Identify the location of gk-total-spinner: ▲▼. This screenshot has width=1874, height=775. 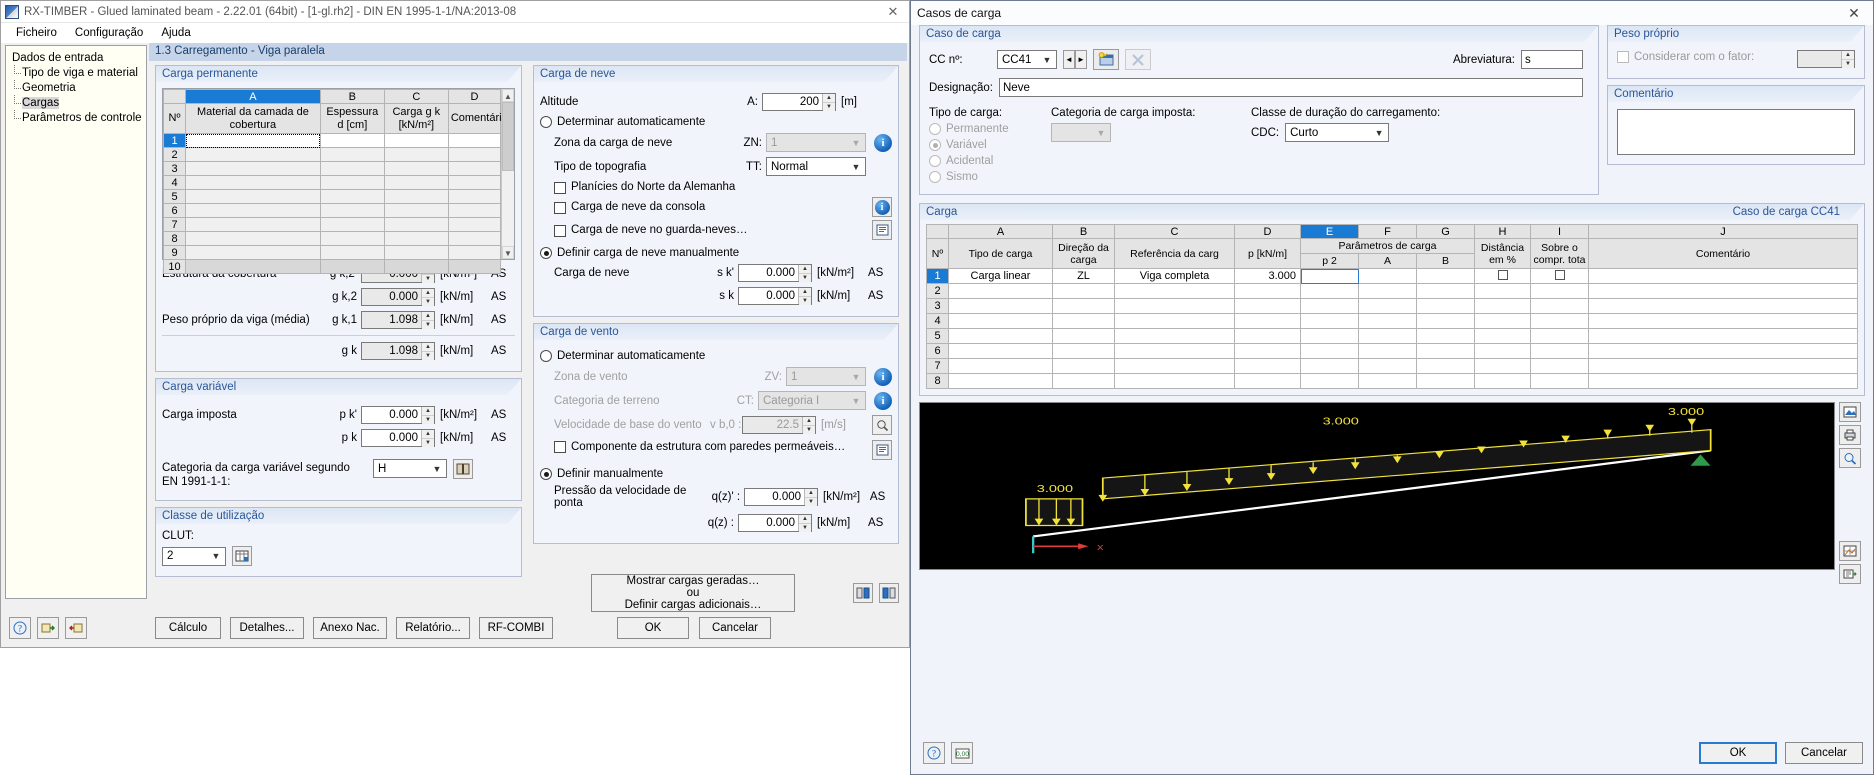
(398, 351).